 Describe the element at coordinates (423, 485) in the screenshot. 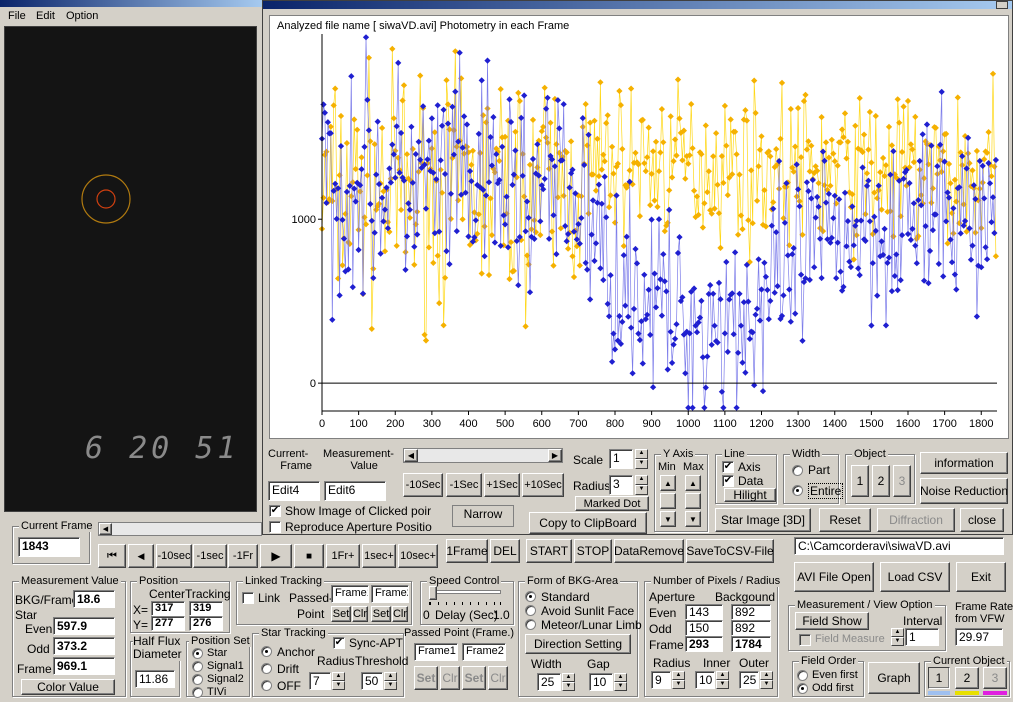

I see `minus10sec-button: -10Sec` at that location.